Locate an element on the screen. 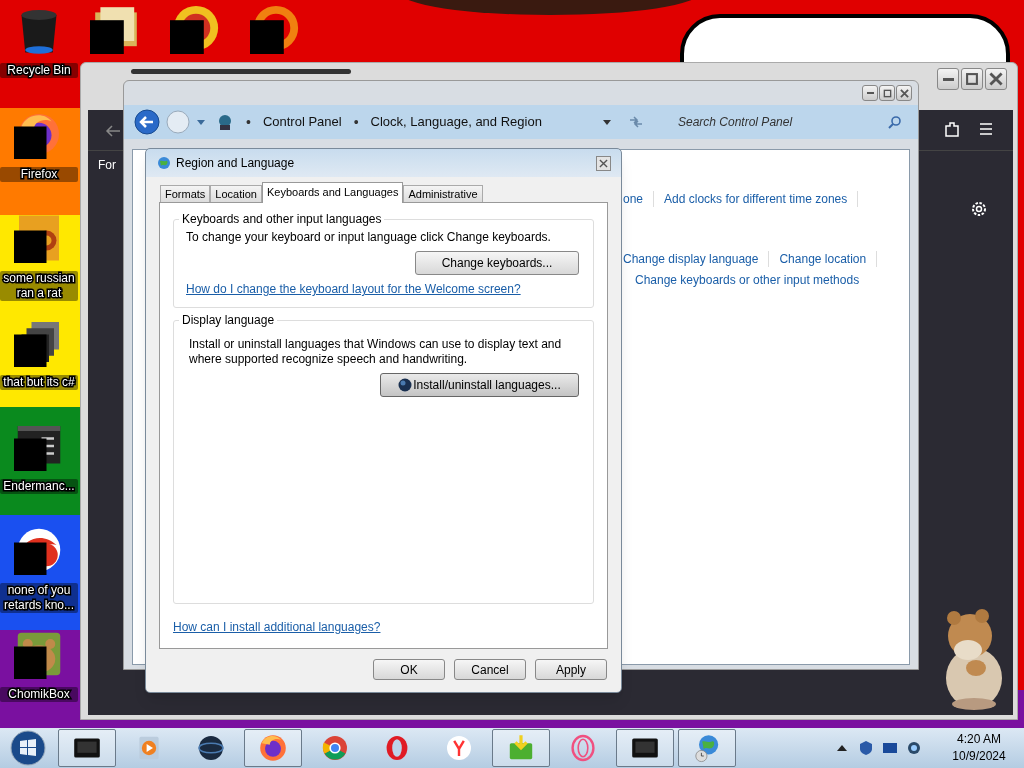 This screenshot has height=768, width=1024. start-button is located at coordinates (28, 748).